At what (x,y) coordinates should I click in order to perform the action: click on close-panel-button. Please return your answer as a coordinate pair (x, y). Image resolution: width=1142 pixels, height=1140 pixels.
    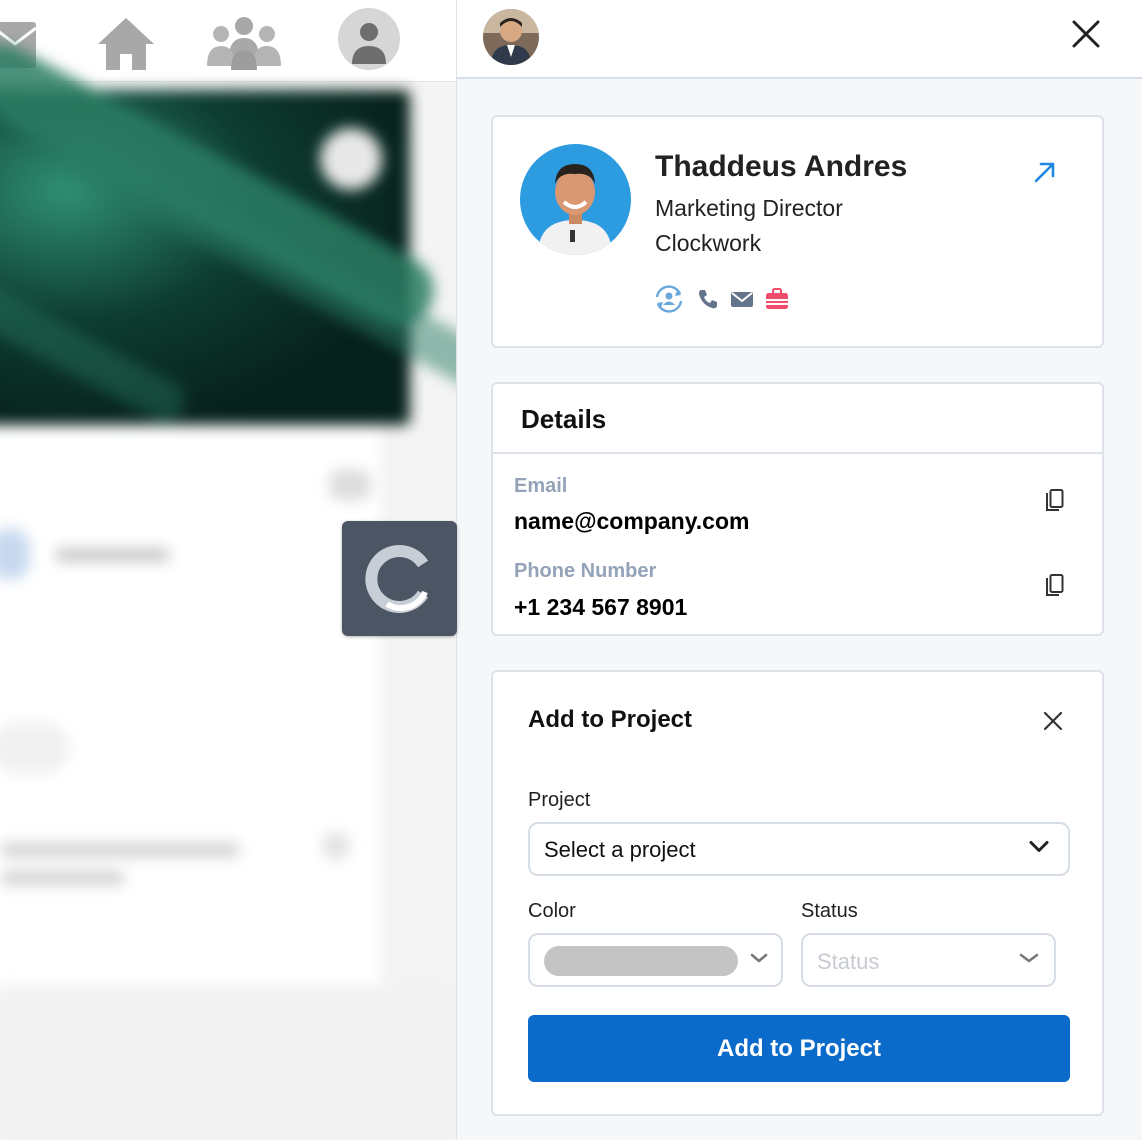
    Looking at the image, I should click on (1086, 34).